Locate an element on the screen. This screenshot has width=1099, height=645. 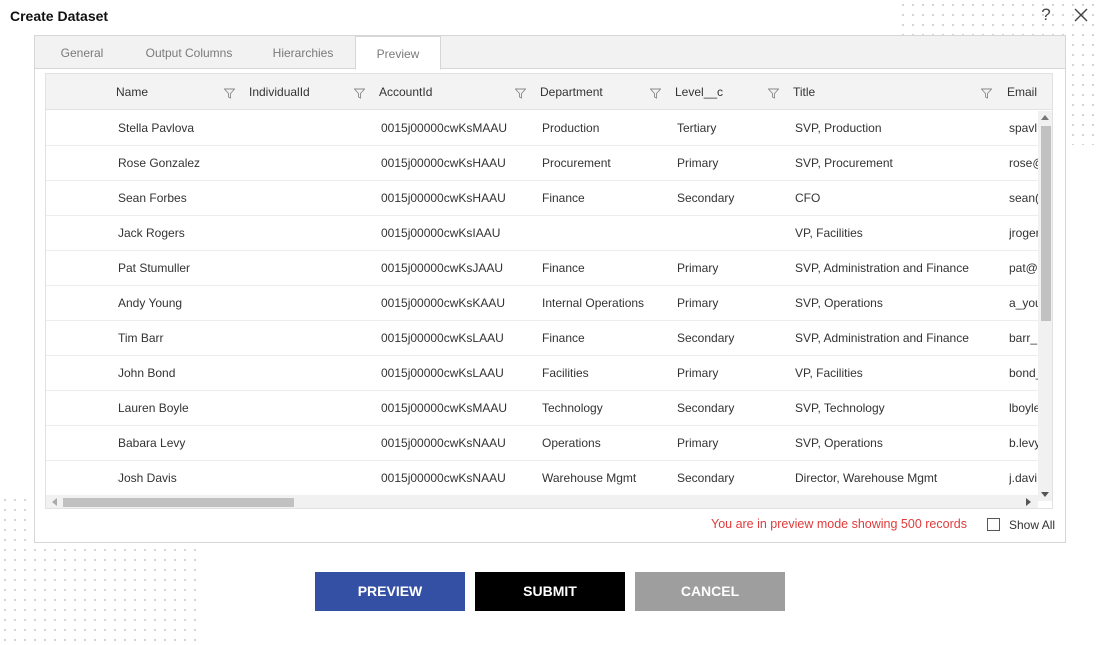
show-all-label: Show All is located at coordinates (1032, 525).